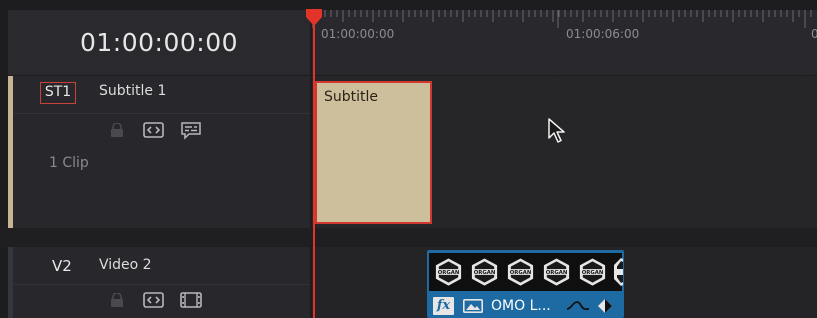 Image resolution: width=817 pixels, height=318 pixels. Describe the element at coordinates (58, 93) in the screenshot. I see `track-id-badge: ST1` at that location.